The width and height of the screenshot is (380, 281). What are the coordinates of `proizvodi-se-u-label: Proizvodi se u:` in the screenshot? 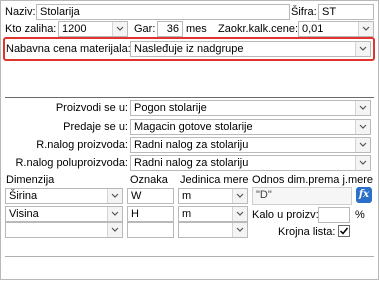 It's located at (91, 108).